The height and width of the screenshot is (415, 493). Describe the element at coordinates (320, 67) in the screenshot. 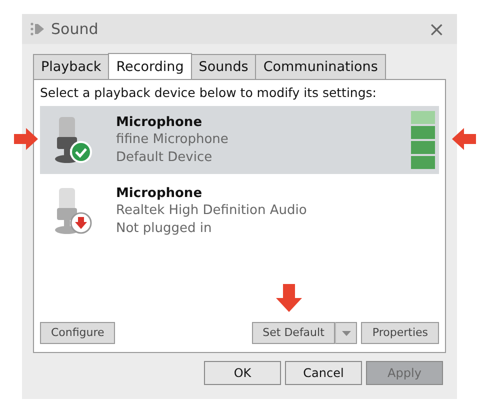

I see `tab: Communinations` at that location.